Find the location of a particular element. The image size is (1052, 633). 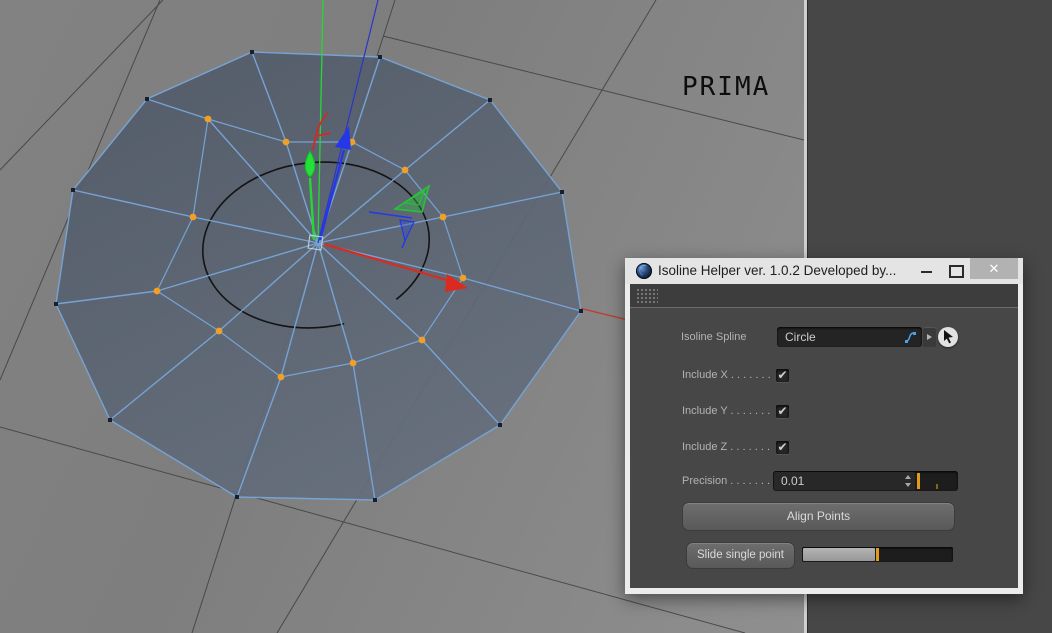

precision-slider-handle is located at coordinates (918, 481).